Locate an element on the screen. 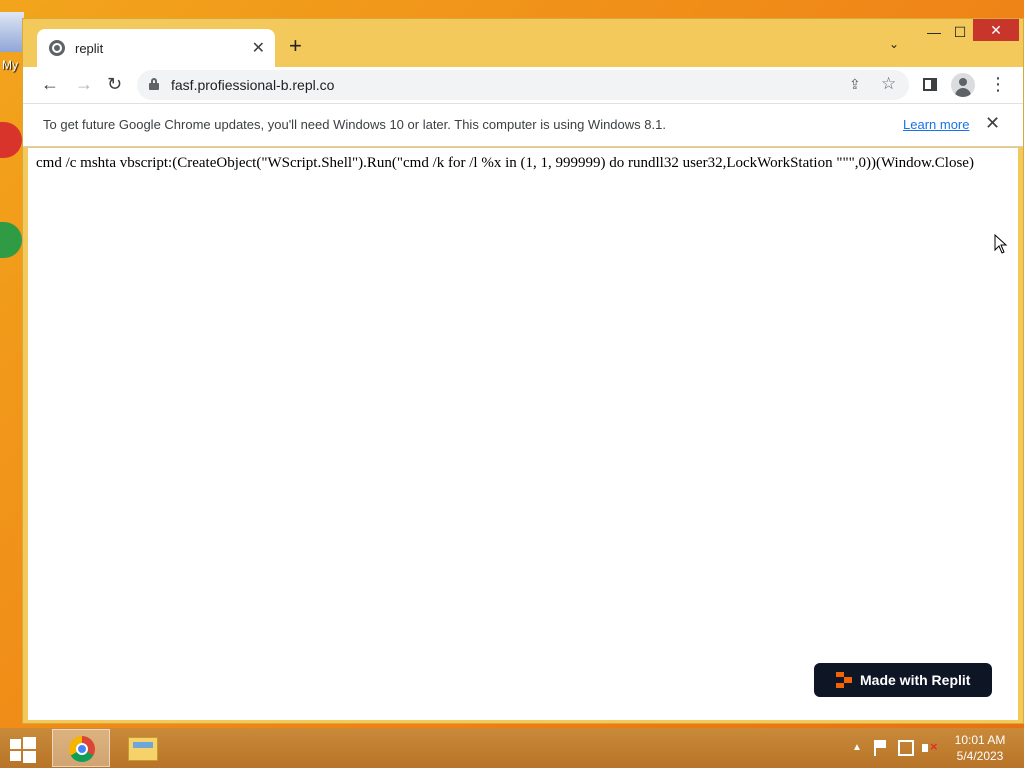 The height and width of the screenshot is (768, 1024). start-button is located at coordinates (23, 749).